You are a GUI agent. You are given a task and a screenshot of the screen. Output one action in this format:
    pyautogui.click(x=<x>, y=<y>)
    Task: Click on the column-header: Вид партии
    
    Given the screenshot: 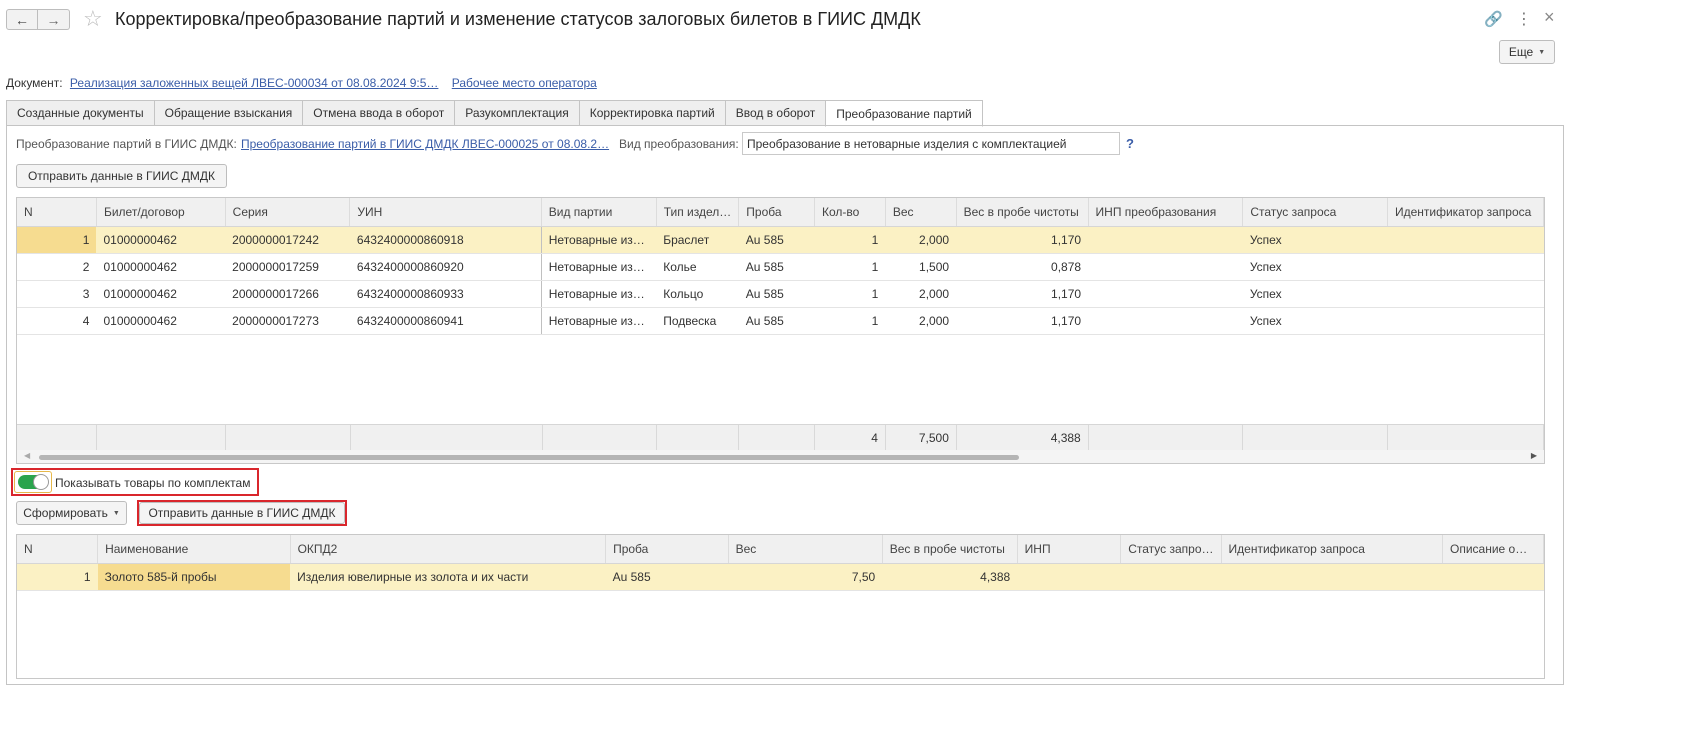 What is the action you would take?
    pyautogui.click(x=599, y=212)
    